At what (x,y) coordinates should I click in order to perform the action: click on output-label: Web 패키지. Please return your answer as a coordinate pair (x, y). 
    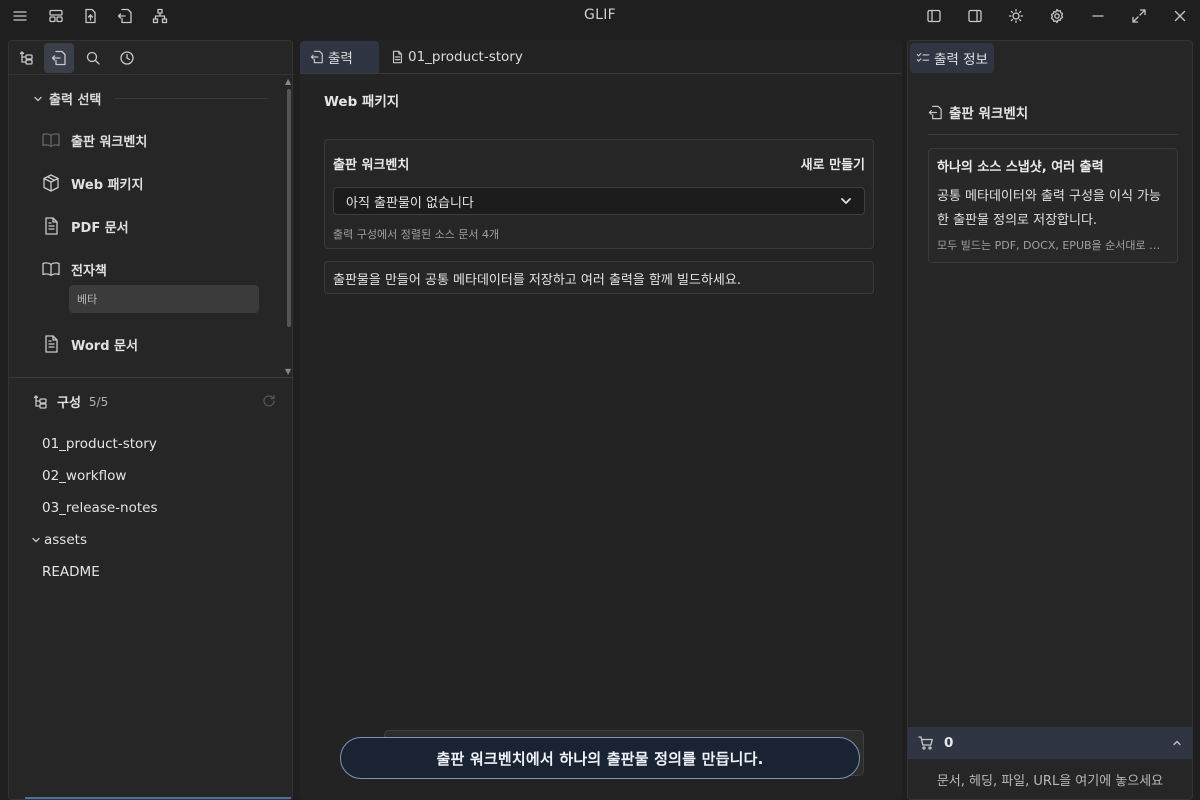
    Looking at the image, I should click on (107, 185).